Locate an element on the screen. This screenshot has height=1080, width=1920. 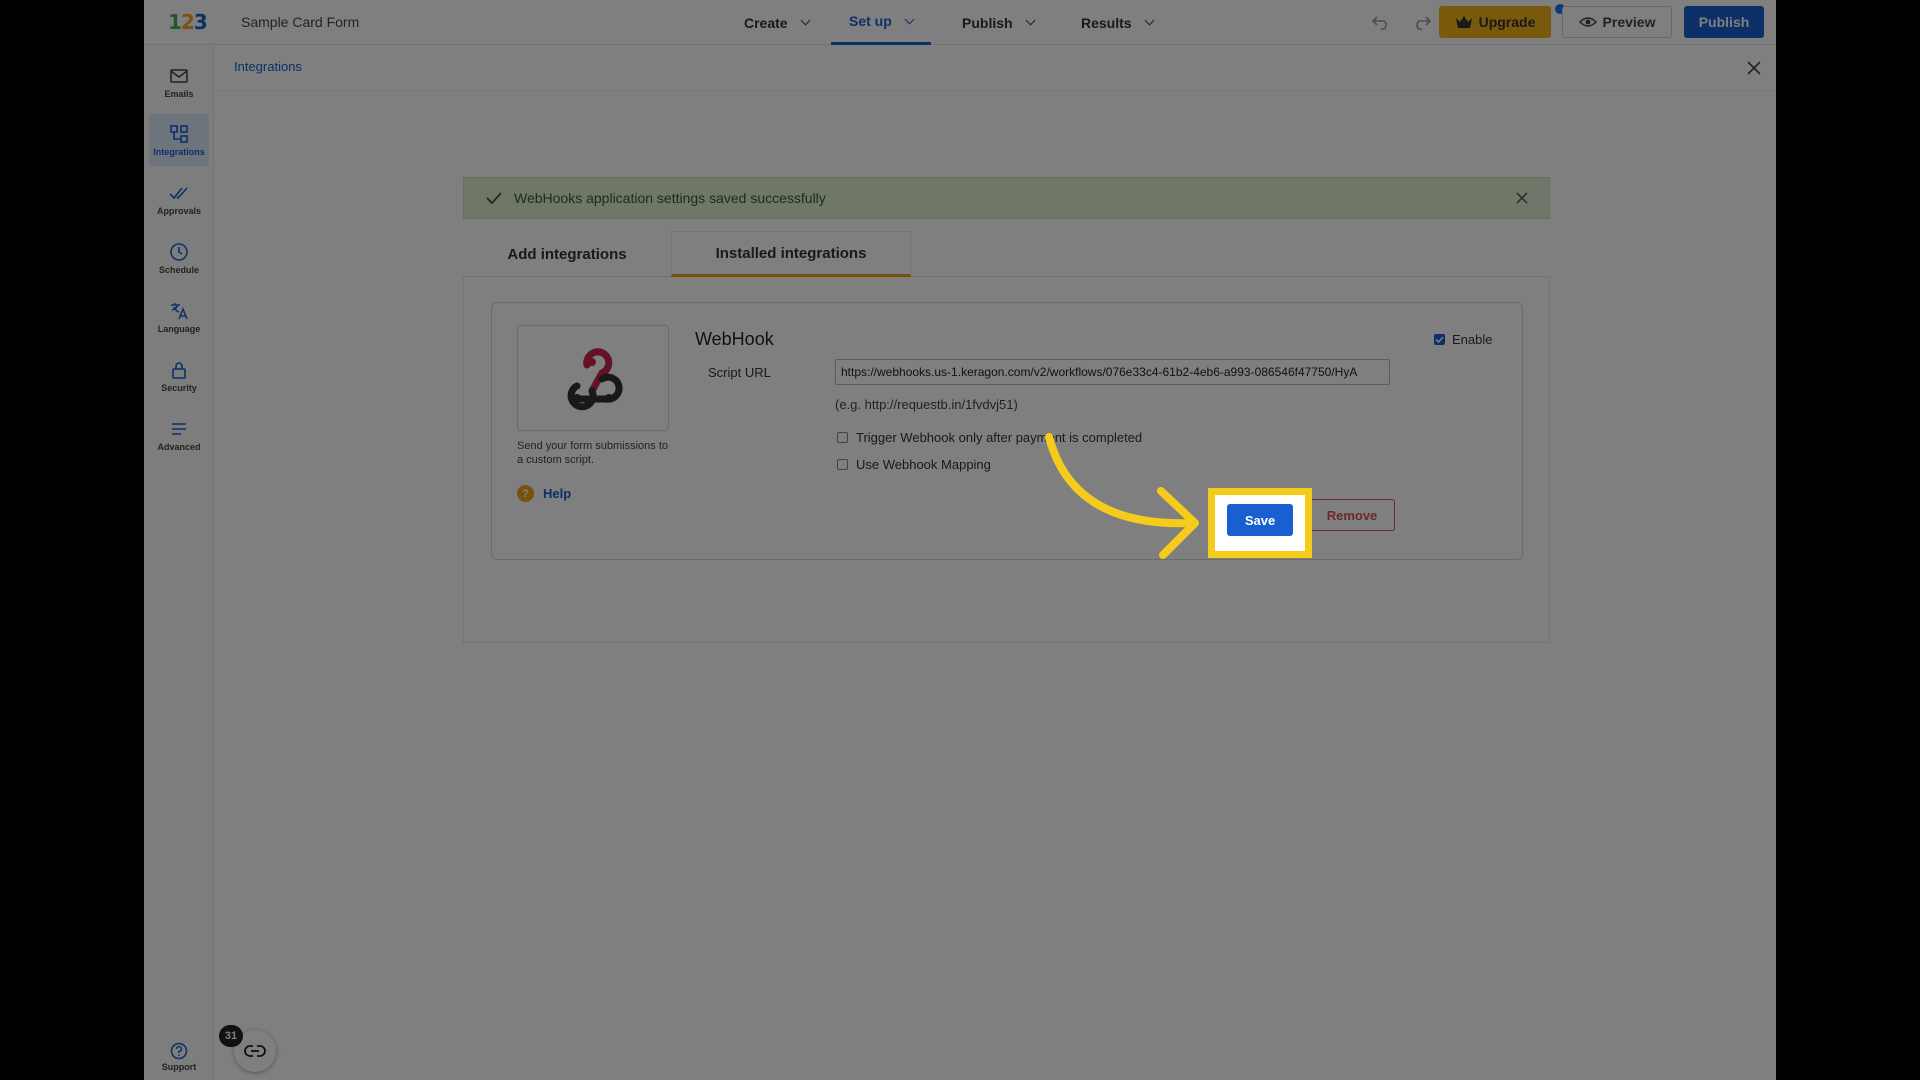
sidebar-item-emails: Emails is located at coordinates (179, 82).